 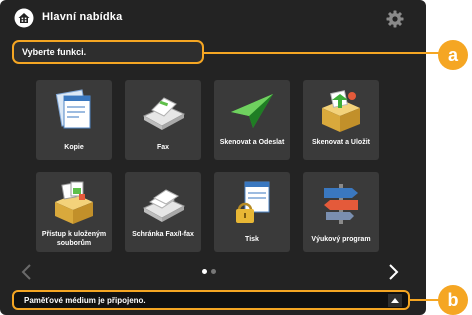 I want to click on chevron-right-icon, so click(x=393, y=272).